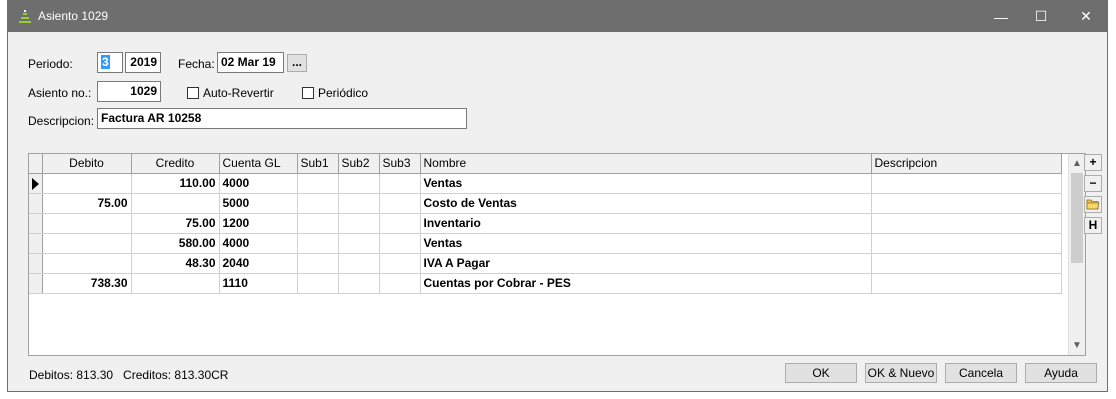 The width and height of the screenshot is (1116, 399). What do you see at coordinates (193, 93) in the screenshot?
I see `auto-revertir-checkbox` at bounding box center [193, 93].